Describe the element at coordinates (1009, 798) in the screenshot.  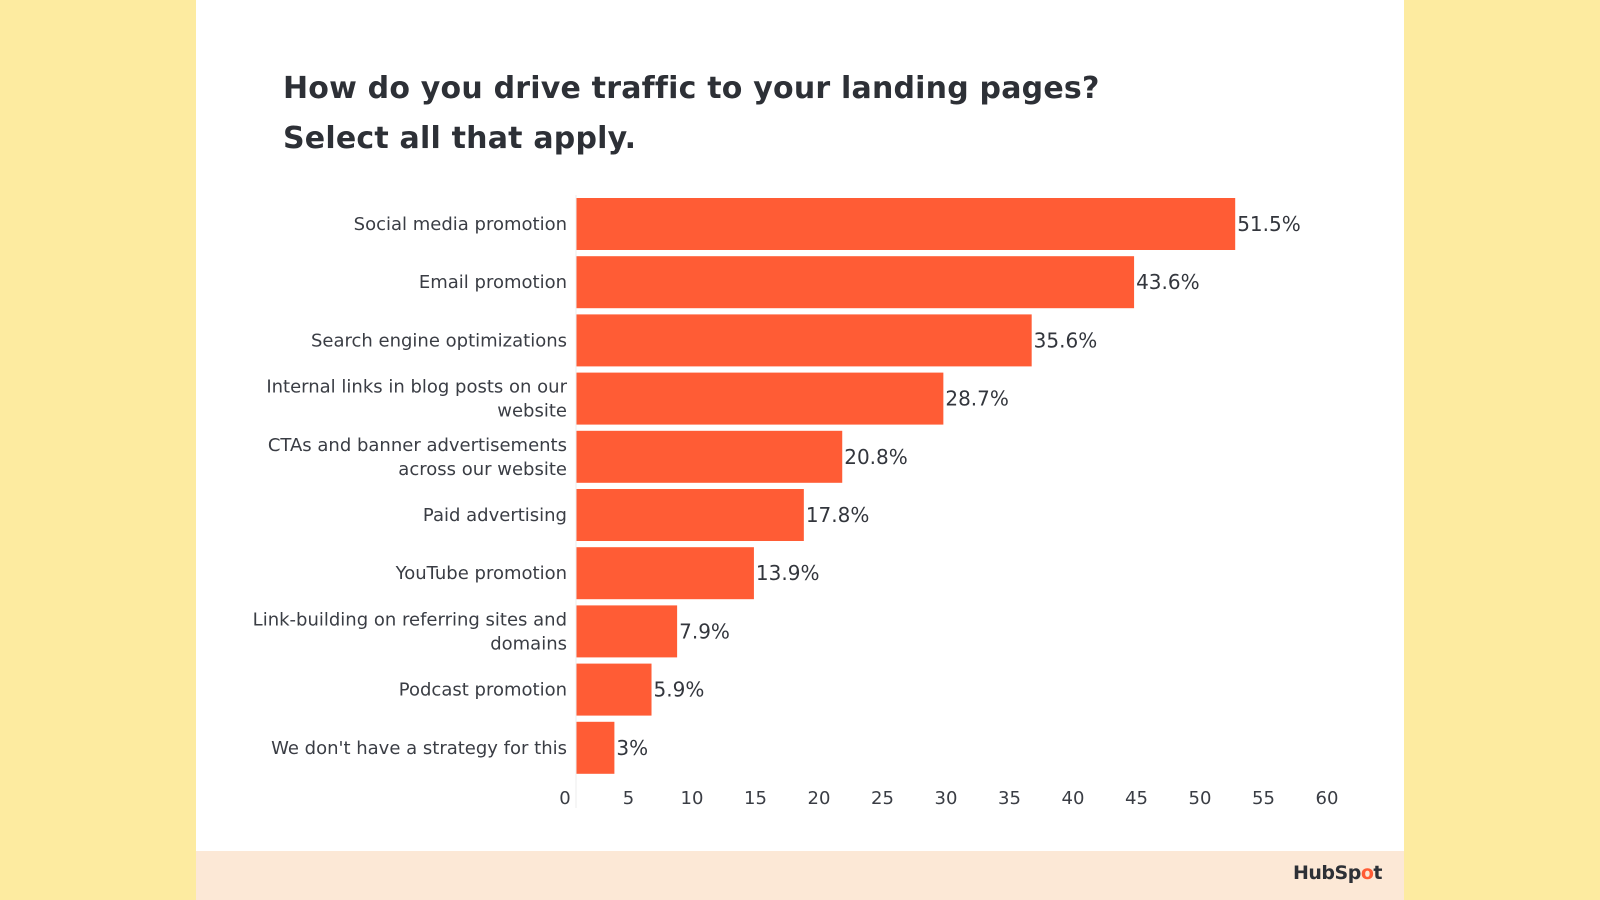
I see `x-tick-label: 35` at that location.